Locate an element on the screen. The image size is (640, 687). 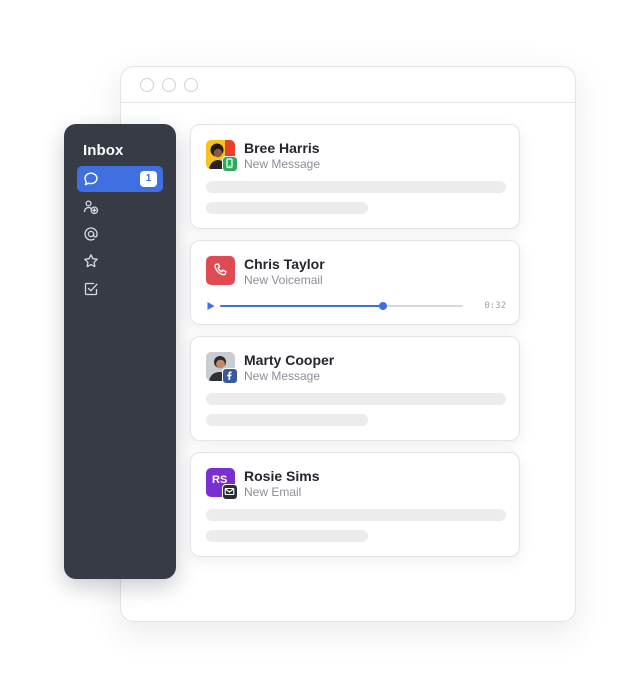
play-icon is located at coordinates (211, 306).